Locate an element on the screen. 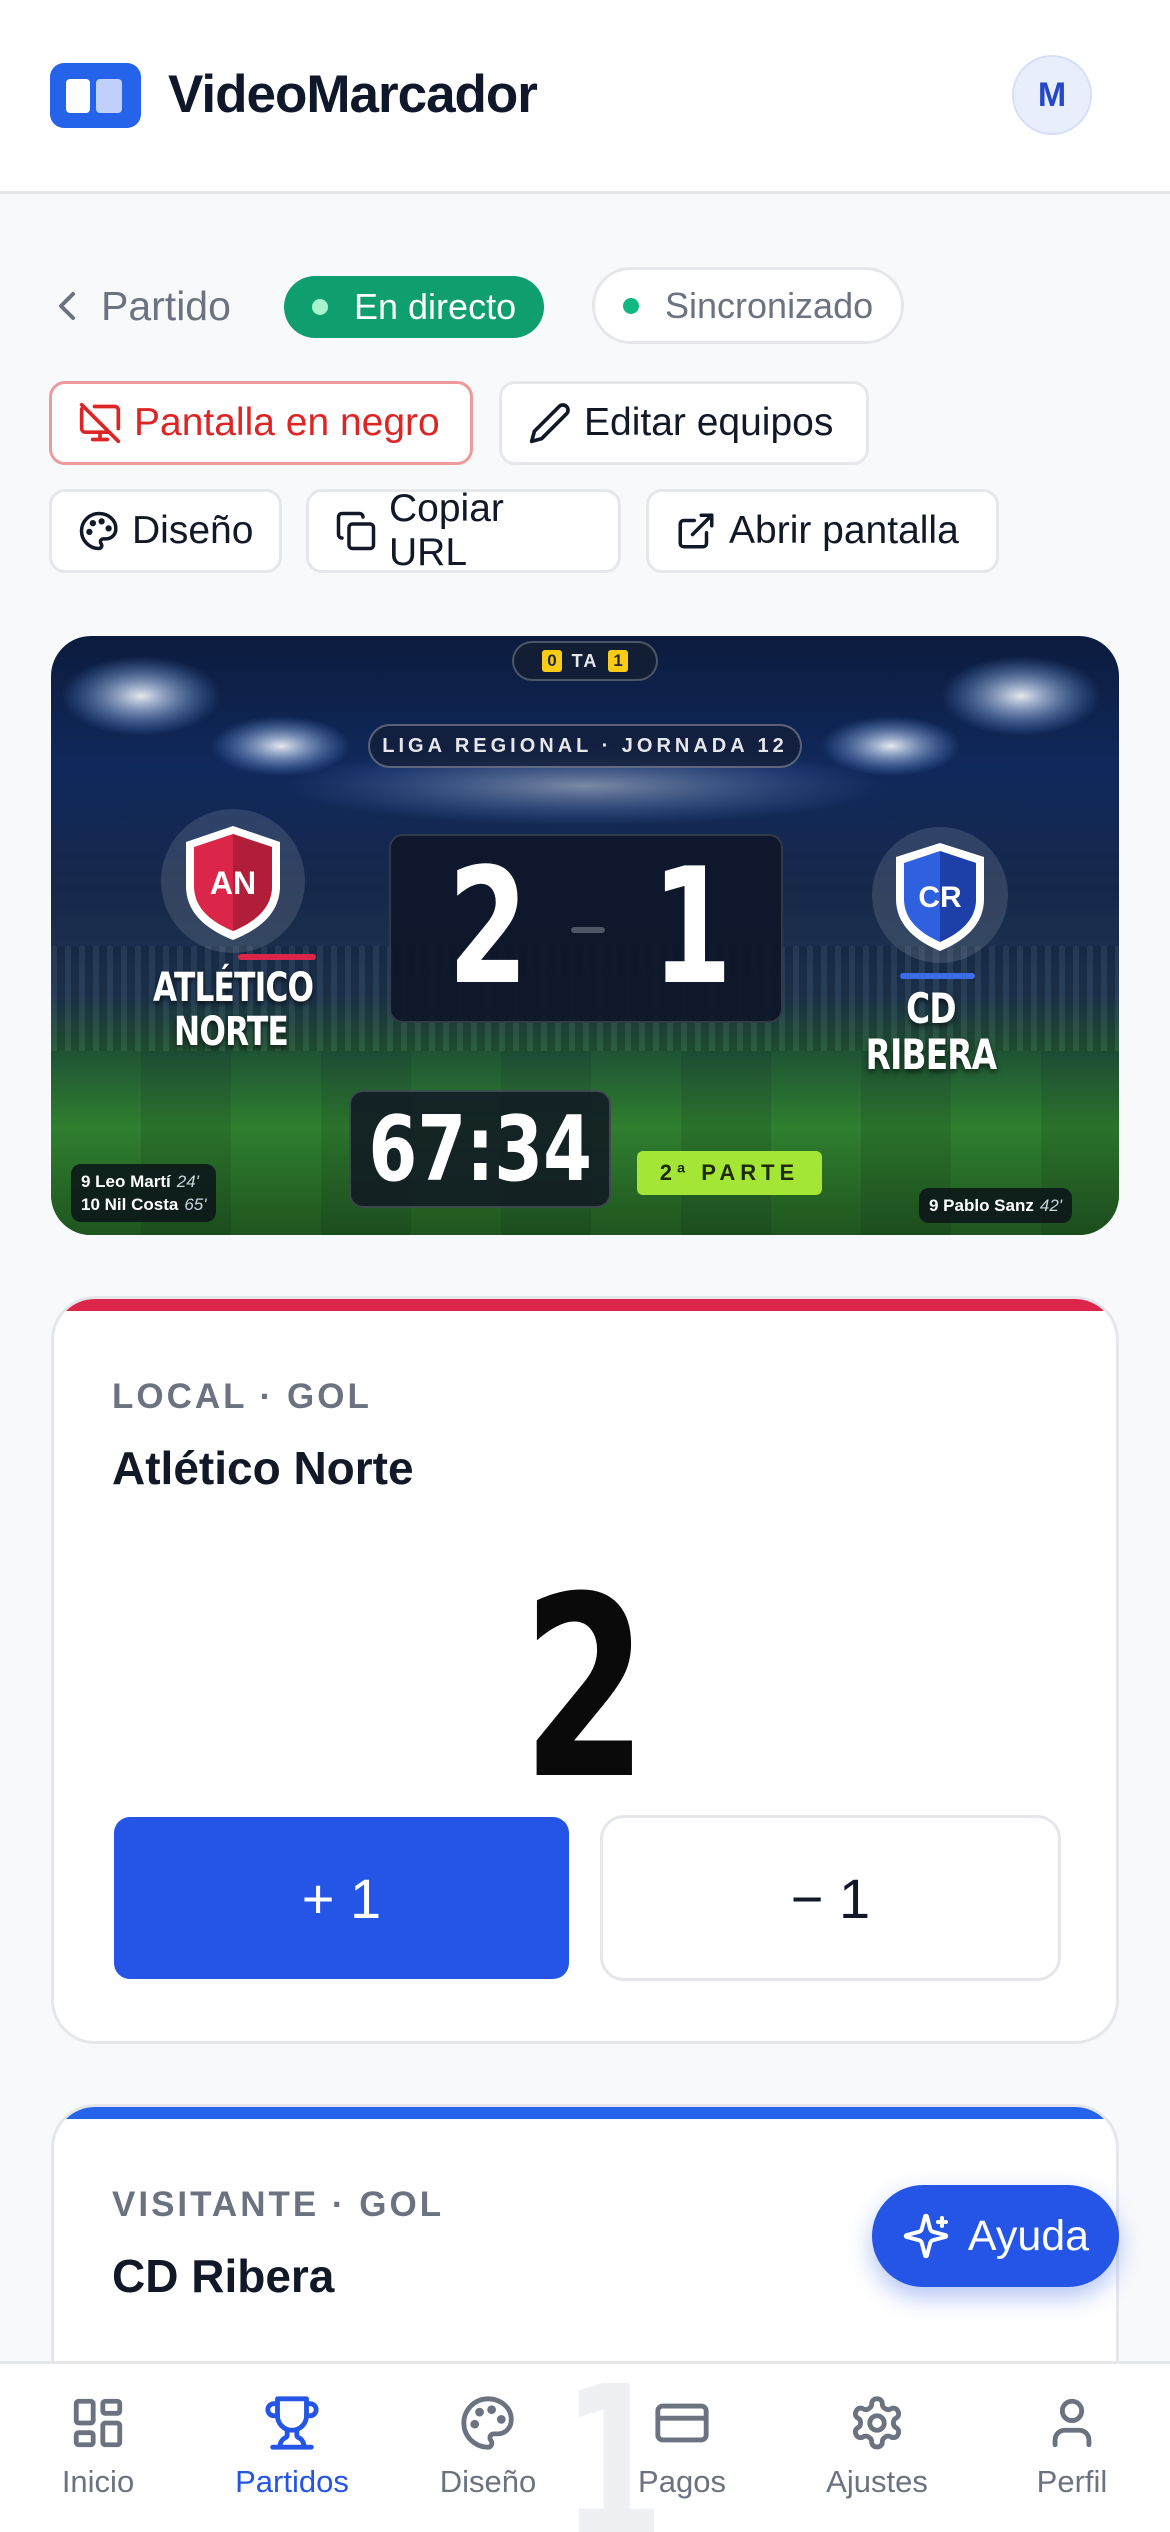 Image resolution: width=1170 pixels, height=2532 pixels. live-label: En directo is located at coordinates (435, 306).